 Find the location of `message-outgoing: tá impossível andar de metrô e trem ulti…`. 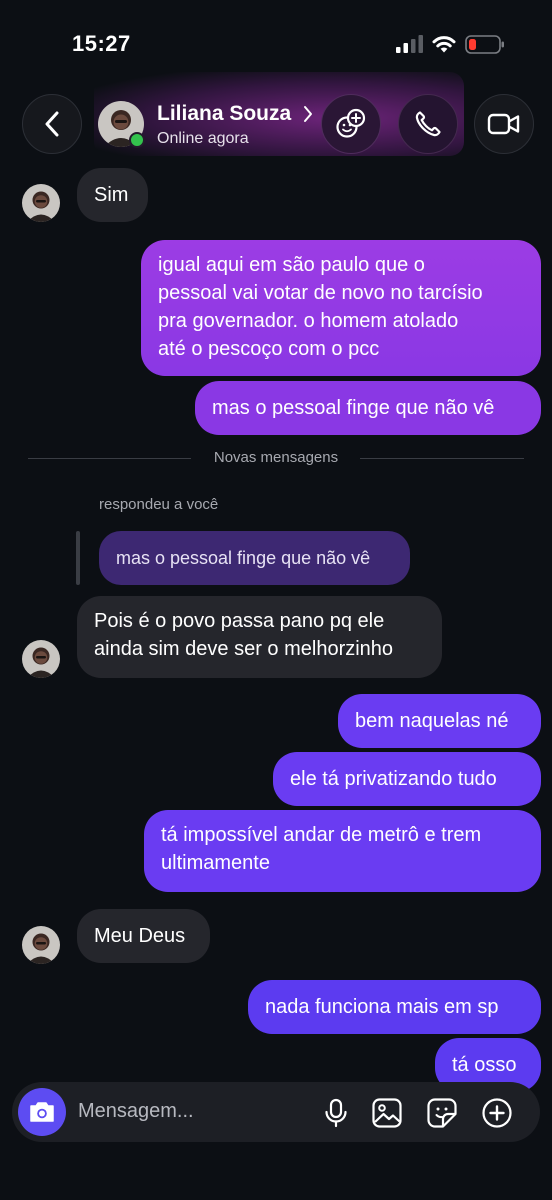

message-outgoing: tá impossível andar de metrô e trem ulti… is located at coordinates (342, 851).